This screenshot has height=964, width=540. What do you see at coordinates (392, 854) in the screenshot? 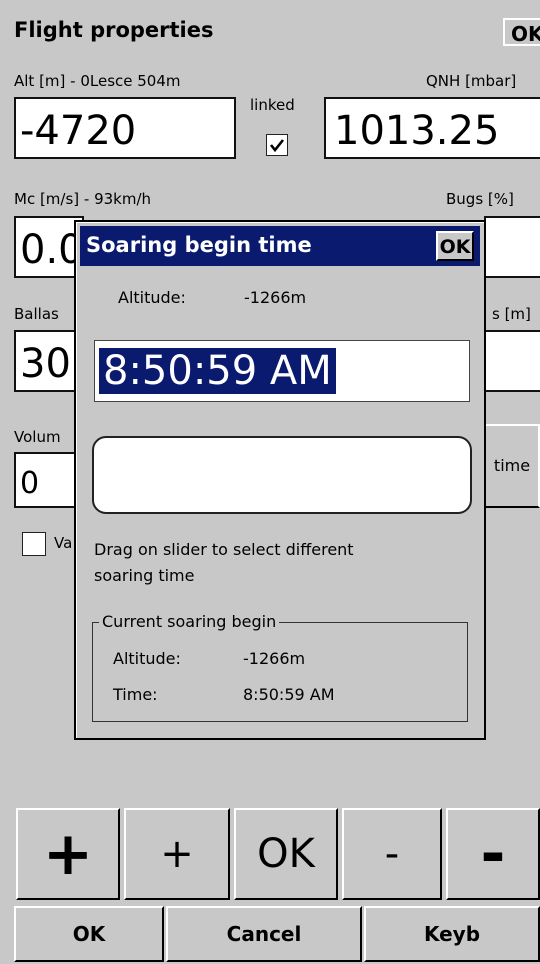
I see `decrease-button: -` at bounding box center [392, 854].